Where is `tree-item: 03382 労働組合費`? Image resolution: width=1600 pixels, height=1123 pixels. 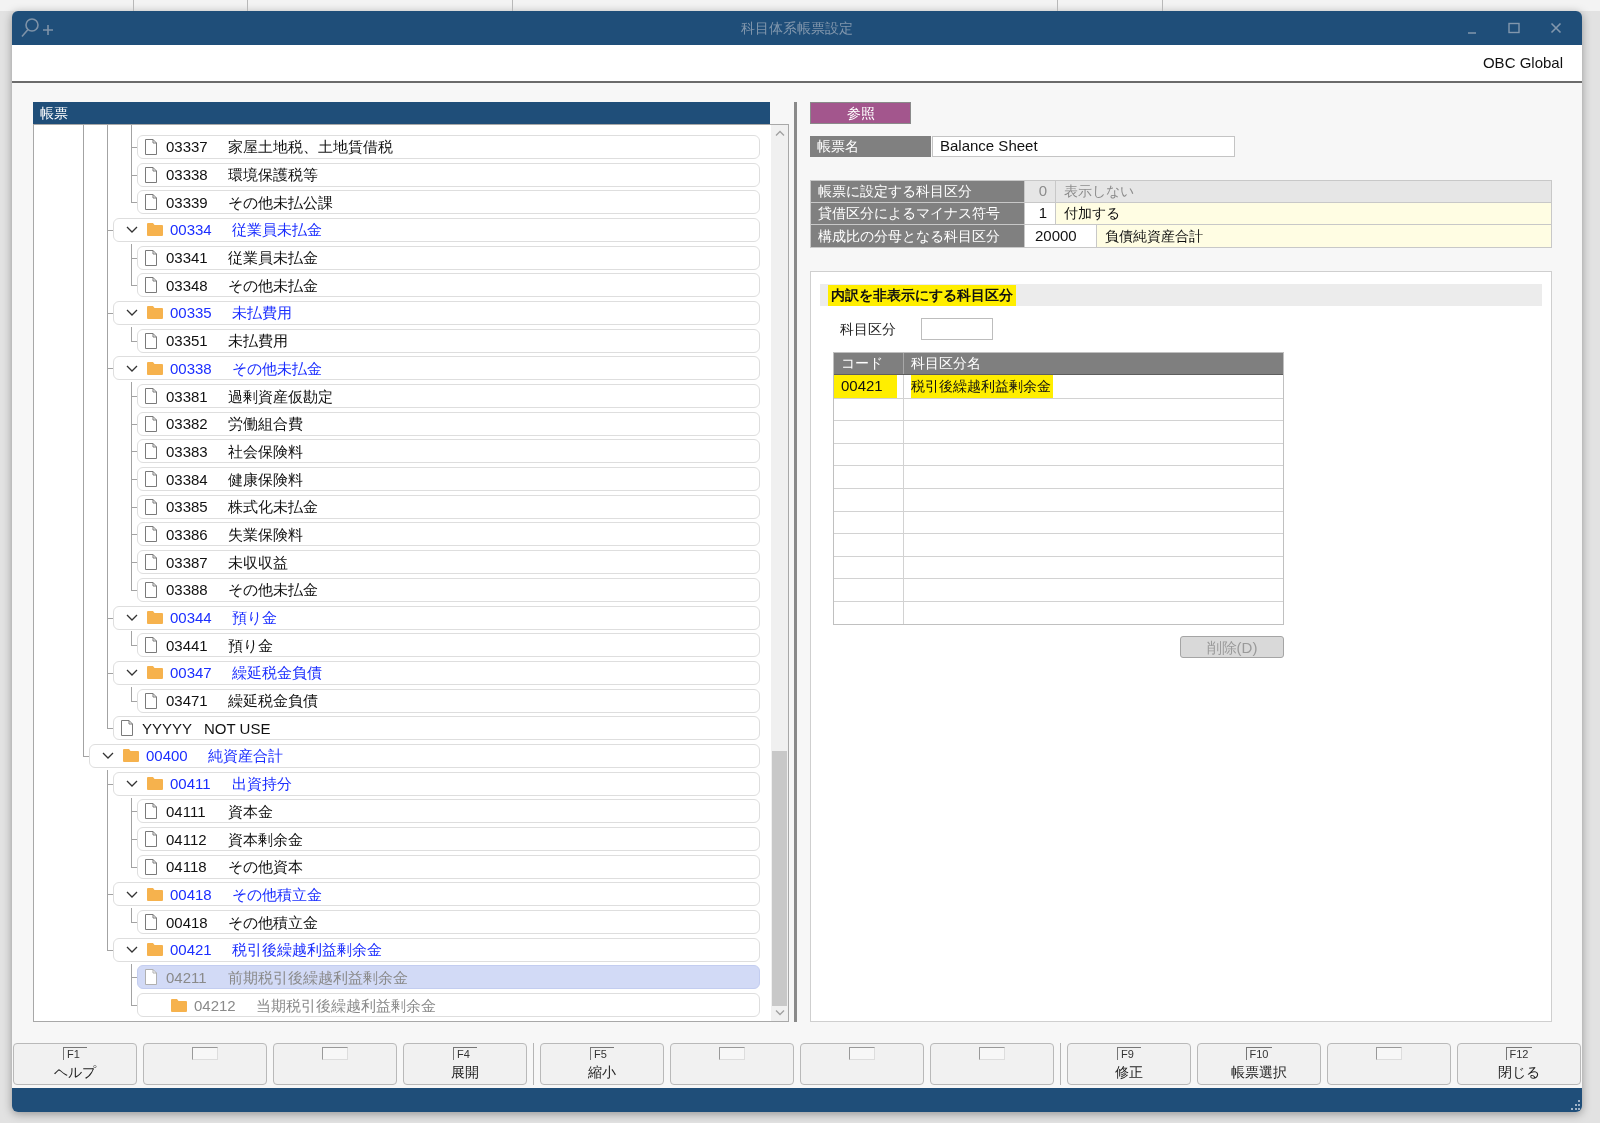 tree-item: 03382 労働組合費 is located at coordinates (448, 423).